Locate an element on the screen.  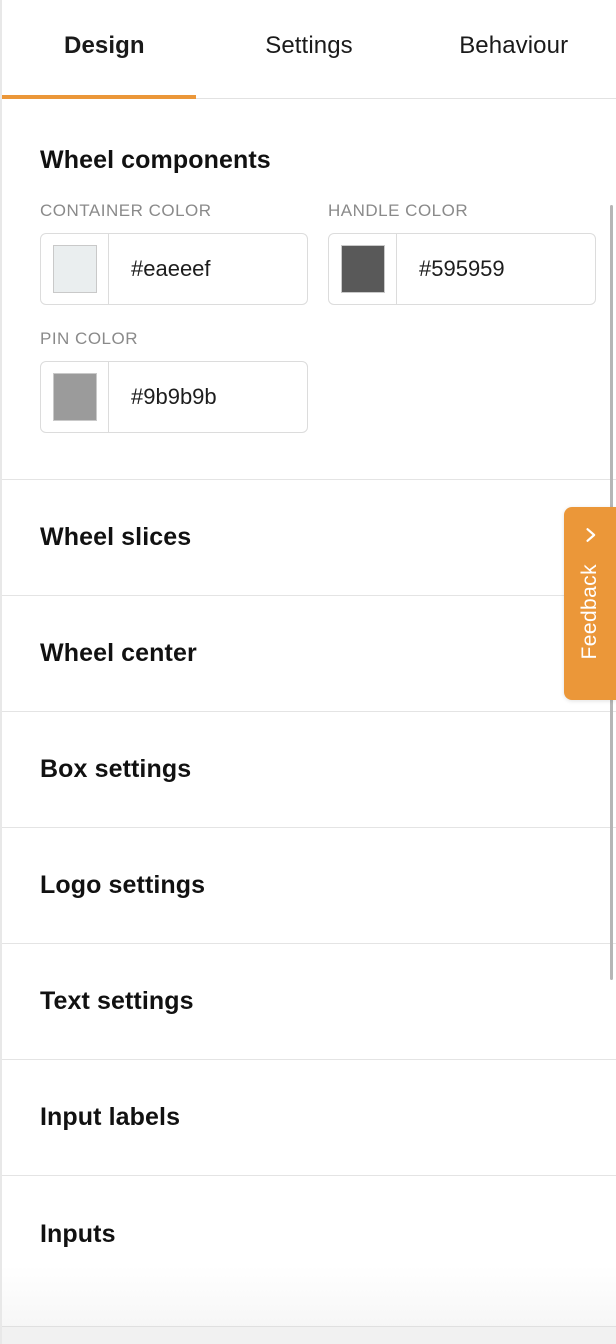
accordion-row-inputs: Inputs is located at coordinates (309, 1234).